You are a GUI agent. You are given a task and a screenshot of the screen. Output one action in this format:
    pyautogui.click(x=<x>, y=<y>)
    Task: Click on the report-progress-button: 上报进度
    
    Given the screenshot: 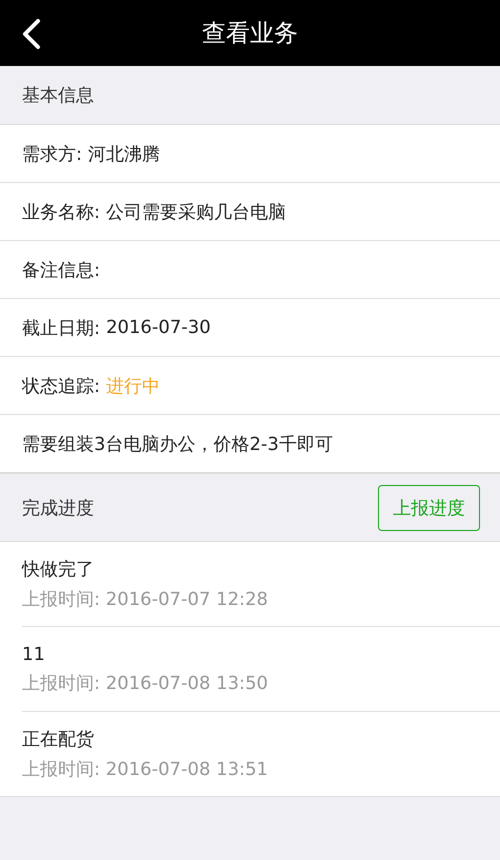 What is the action you would take?
    pyautogui.click(x=429, y=507)
    